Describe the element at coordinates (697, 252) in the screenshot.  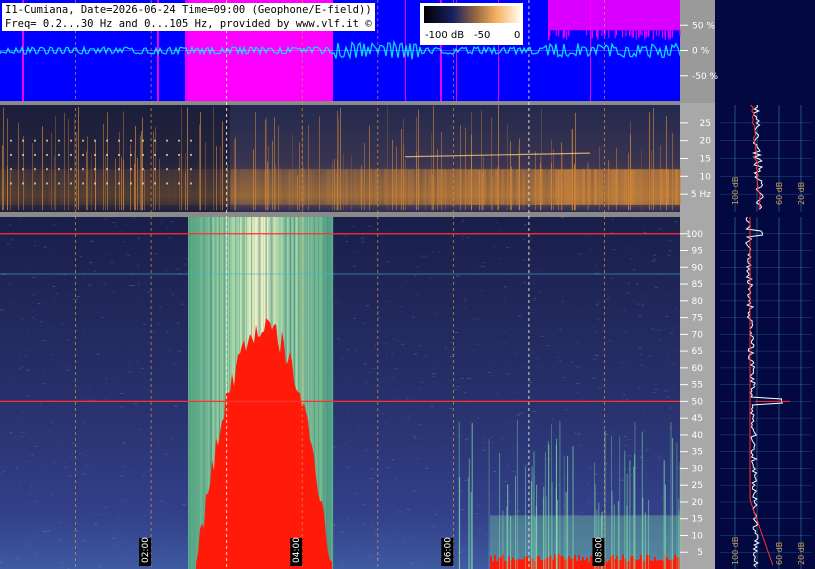
I see `spectrogram-high-tick-label: 95` at that location.